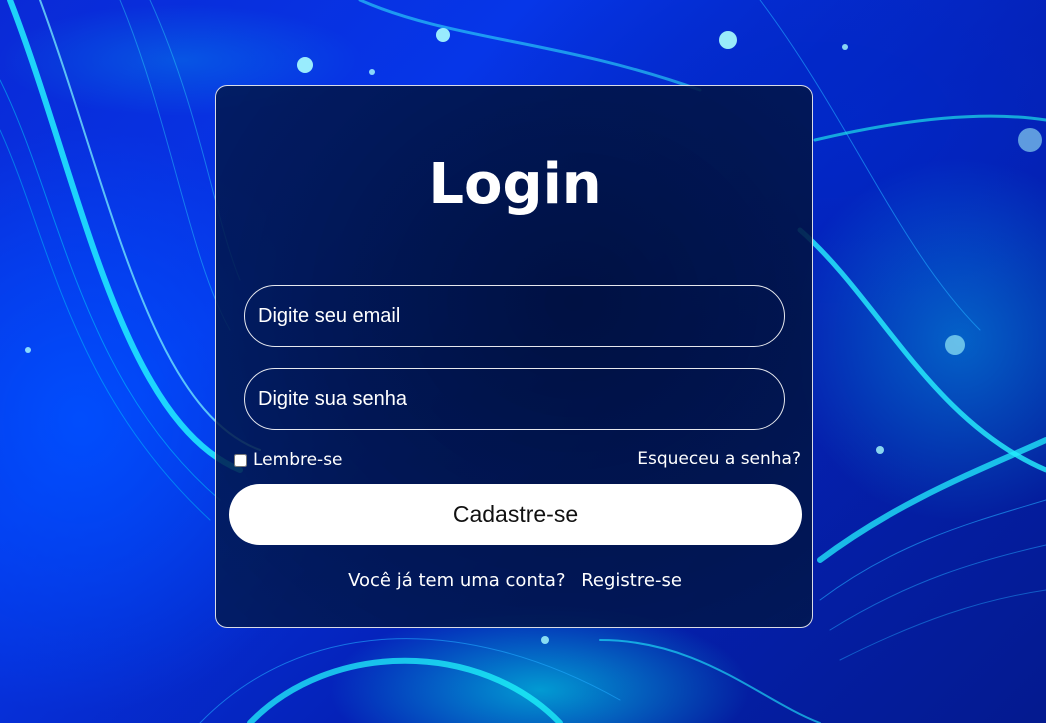 The image size is (1046, 723). What do you see at coordinates (514, 316) in the screenshot?
I see `email-field` at bounding box center [514, 316].